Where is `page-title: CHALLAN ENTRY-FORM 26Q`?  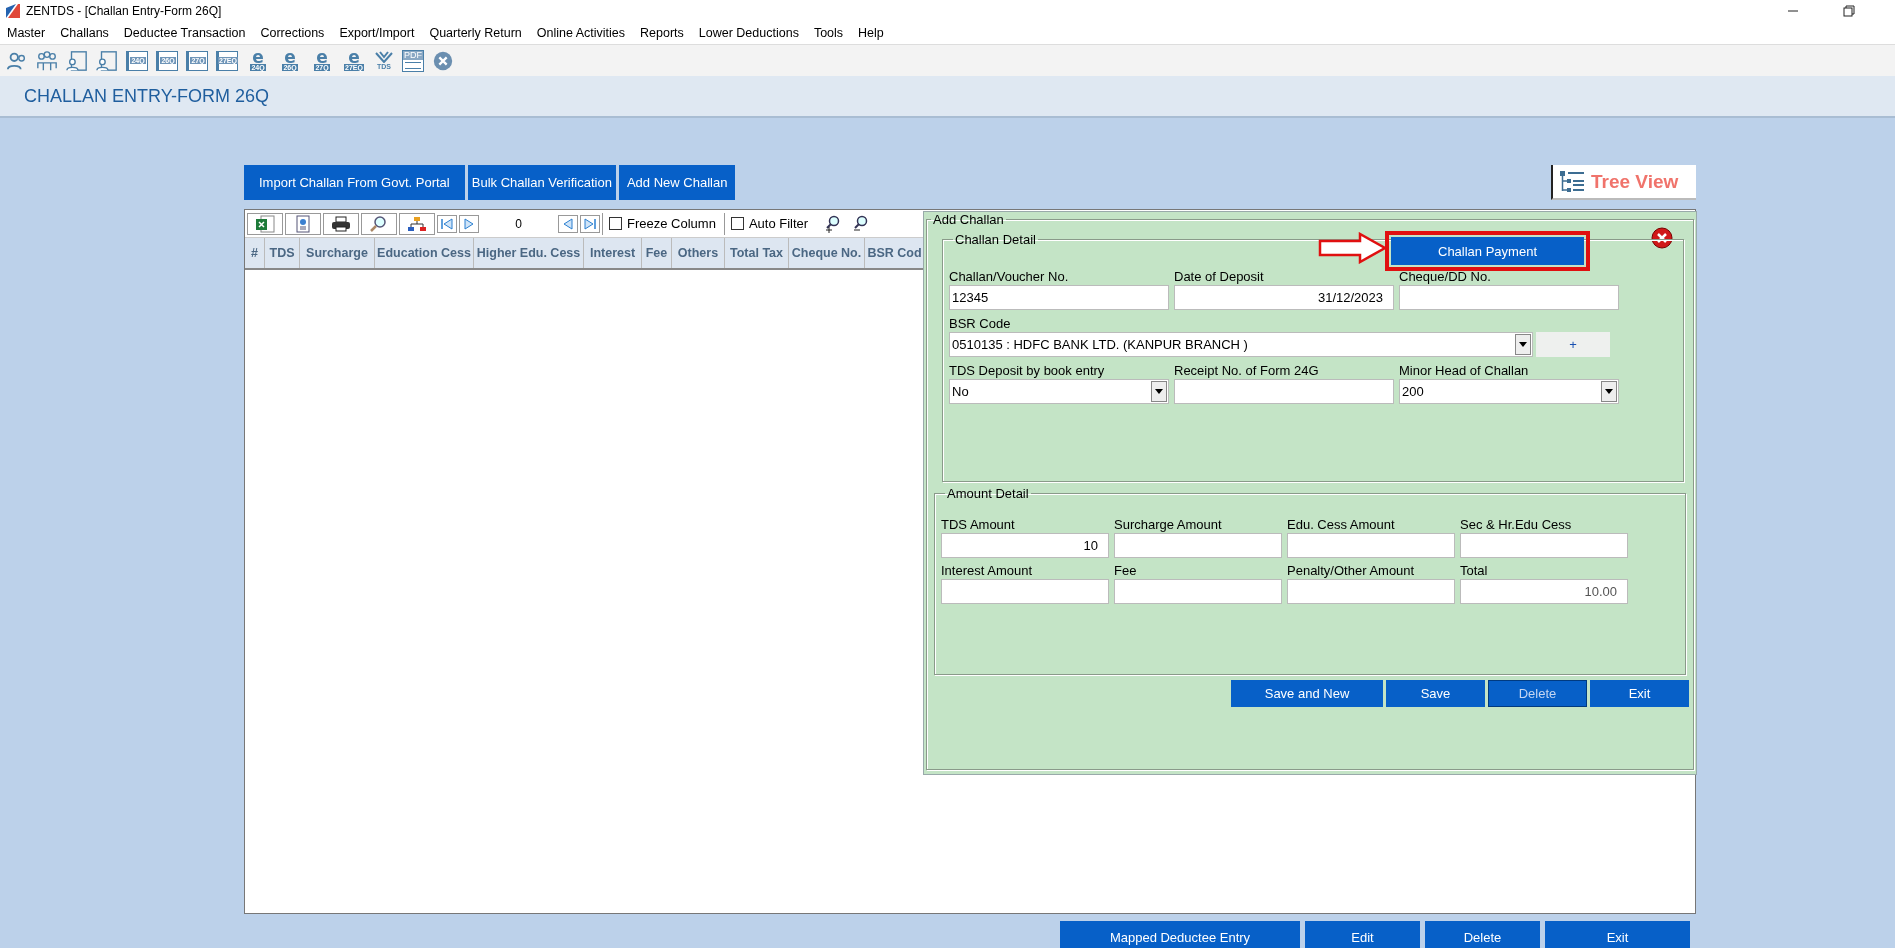
page-title: CHALLAN ENTRY-FORM 26Q is located at coordinates (147, 96).